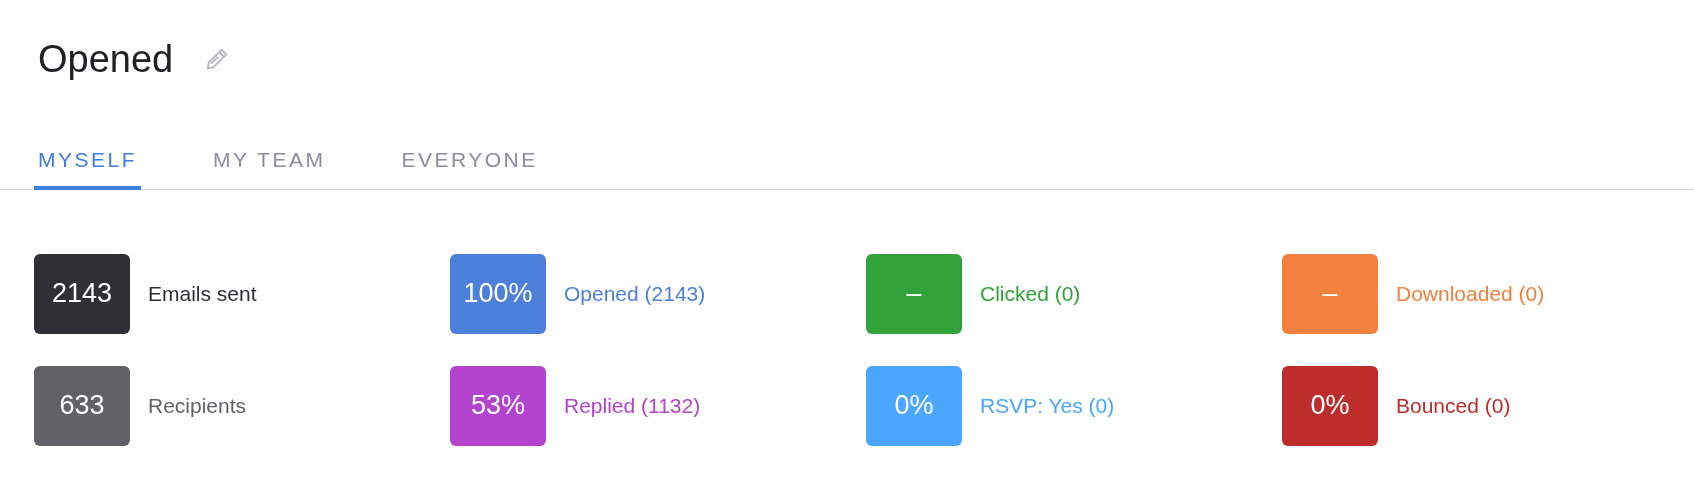 The height and width of the screenshot is (486, 1694). I want to click on stat-label: Replied (1132), so click(632, 405).